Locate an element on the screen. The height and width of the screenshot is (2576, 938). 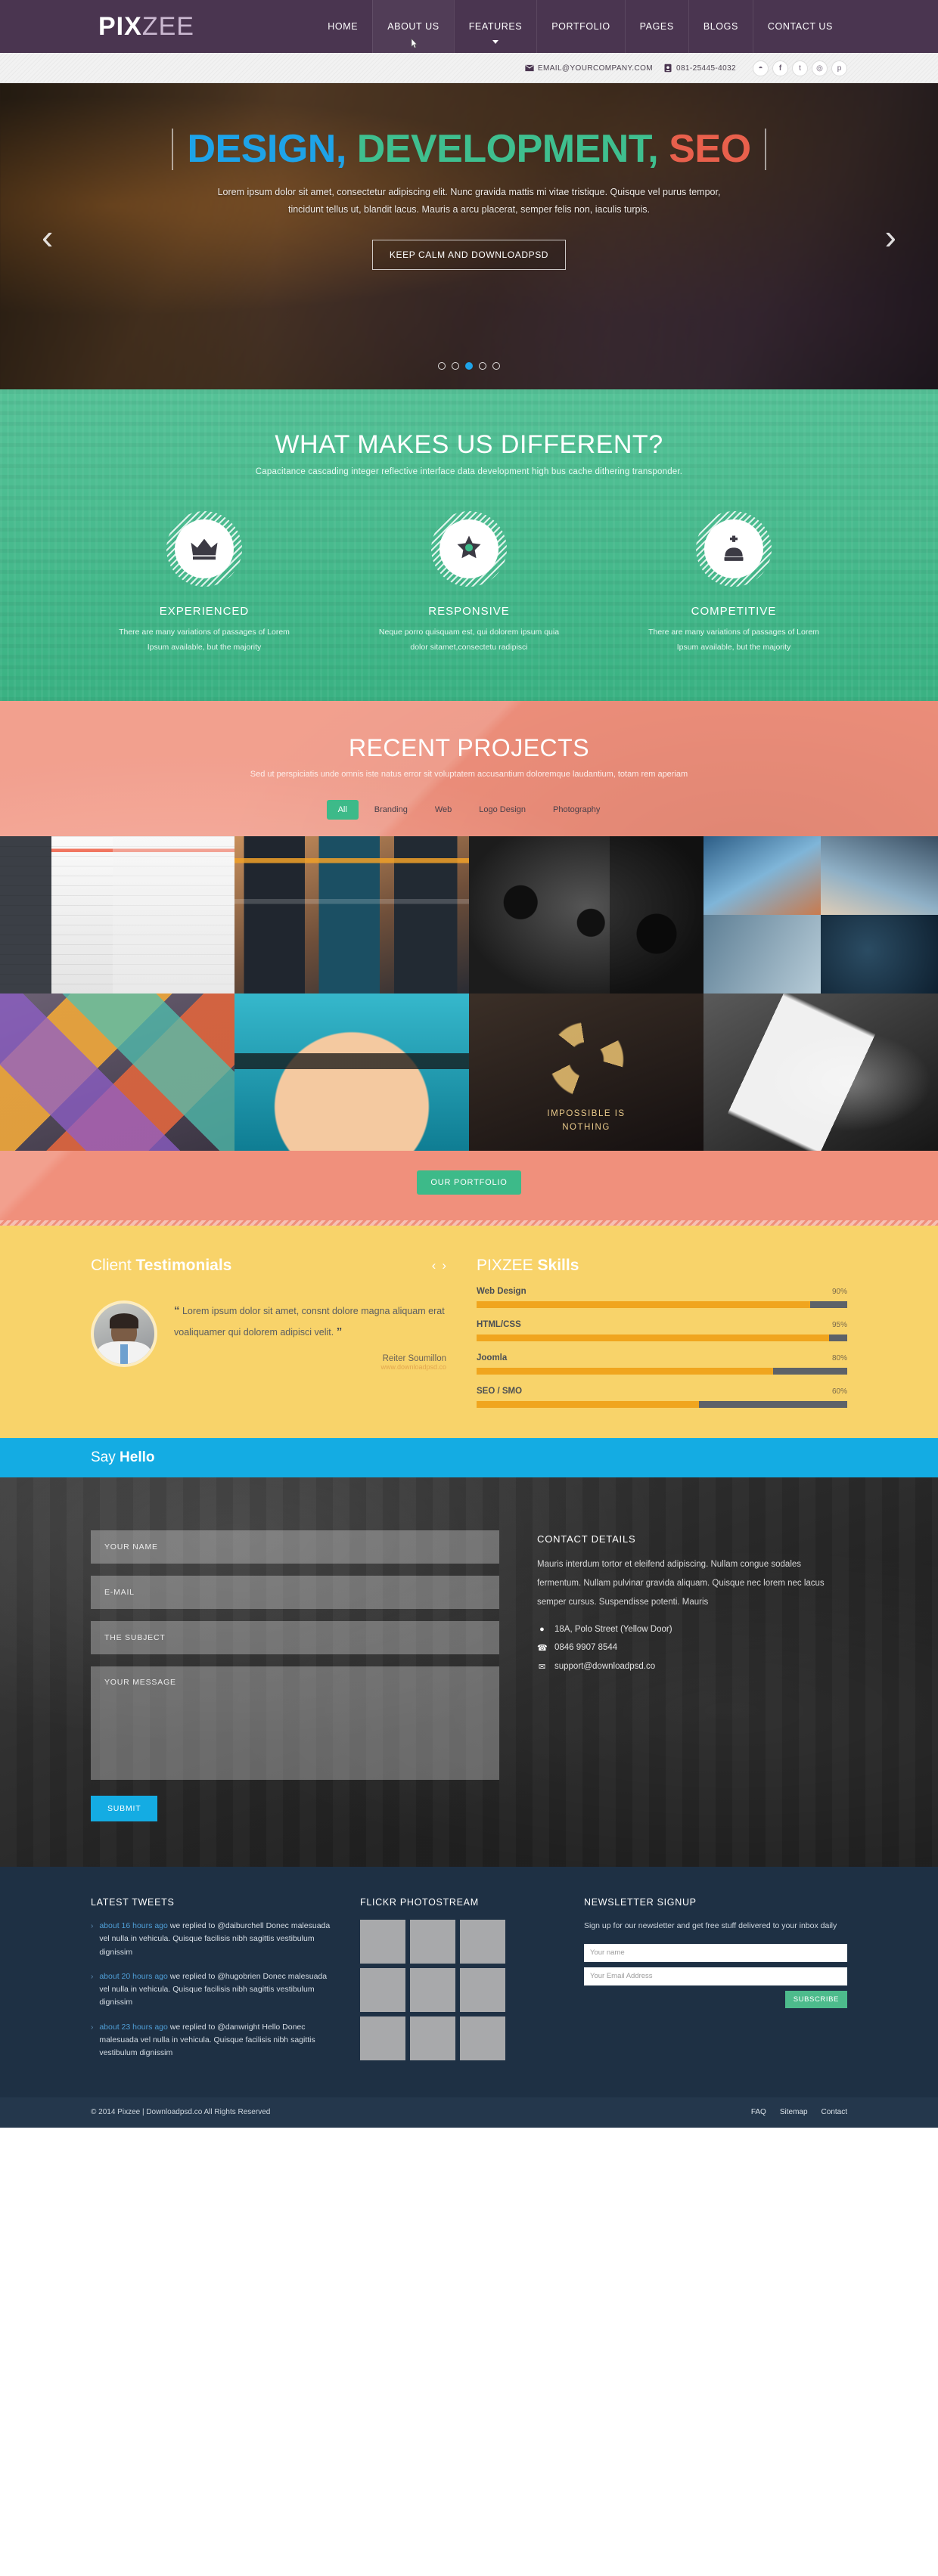
projects-title: RECENT PROJECTS is located at coordinates (469, 747).